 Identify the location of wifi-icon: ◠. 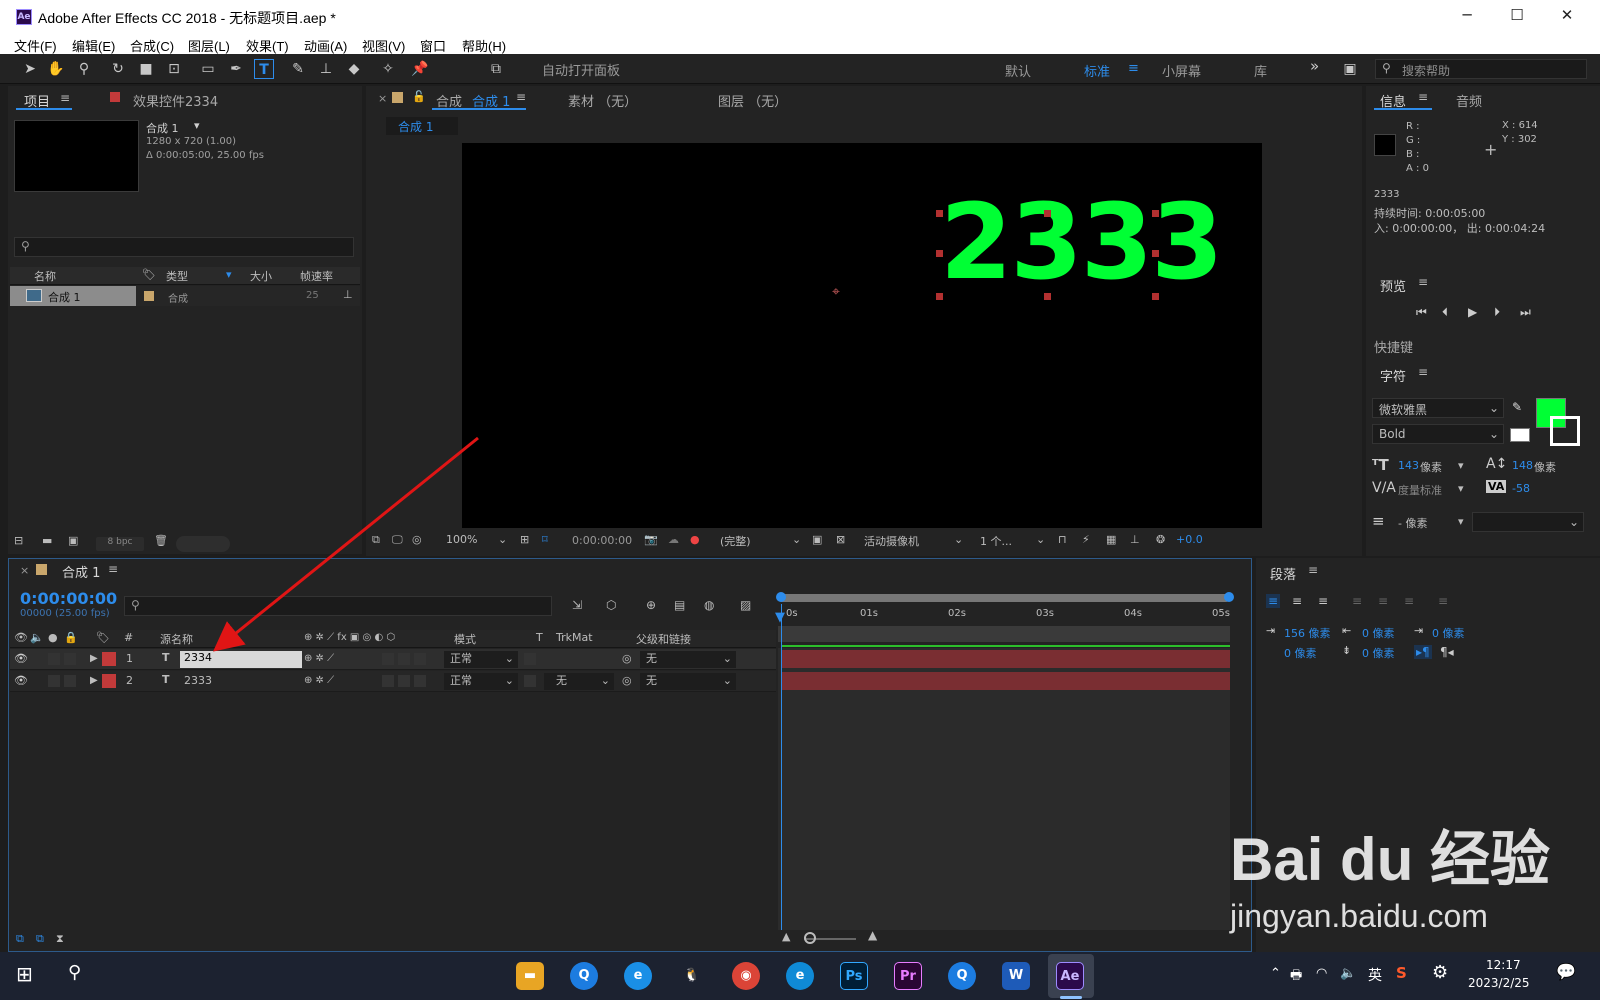
(1321, 973).